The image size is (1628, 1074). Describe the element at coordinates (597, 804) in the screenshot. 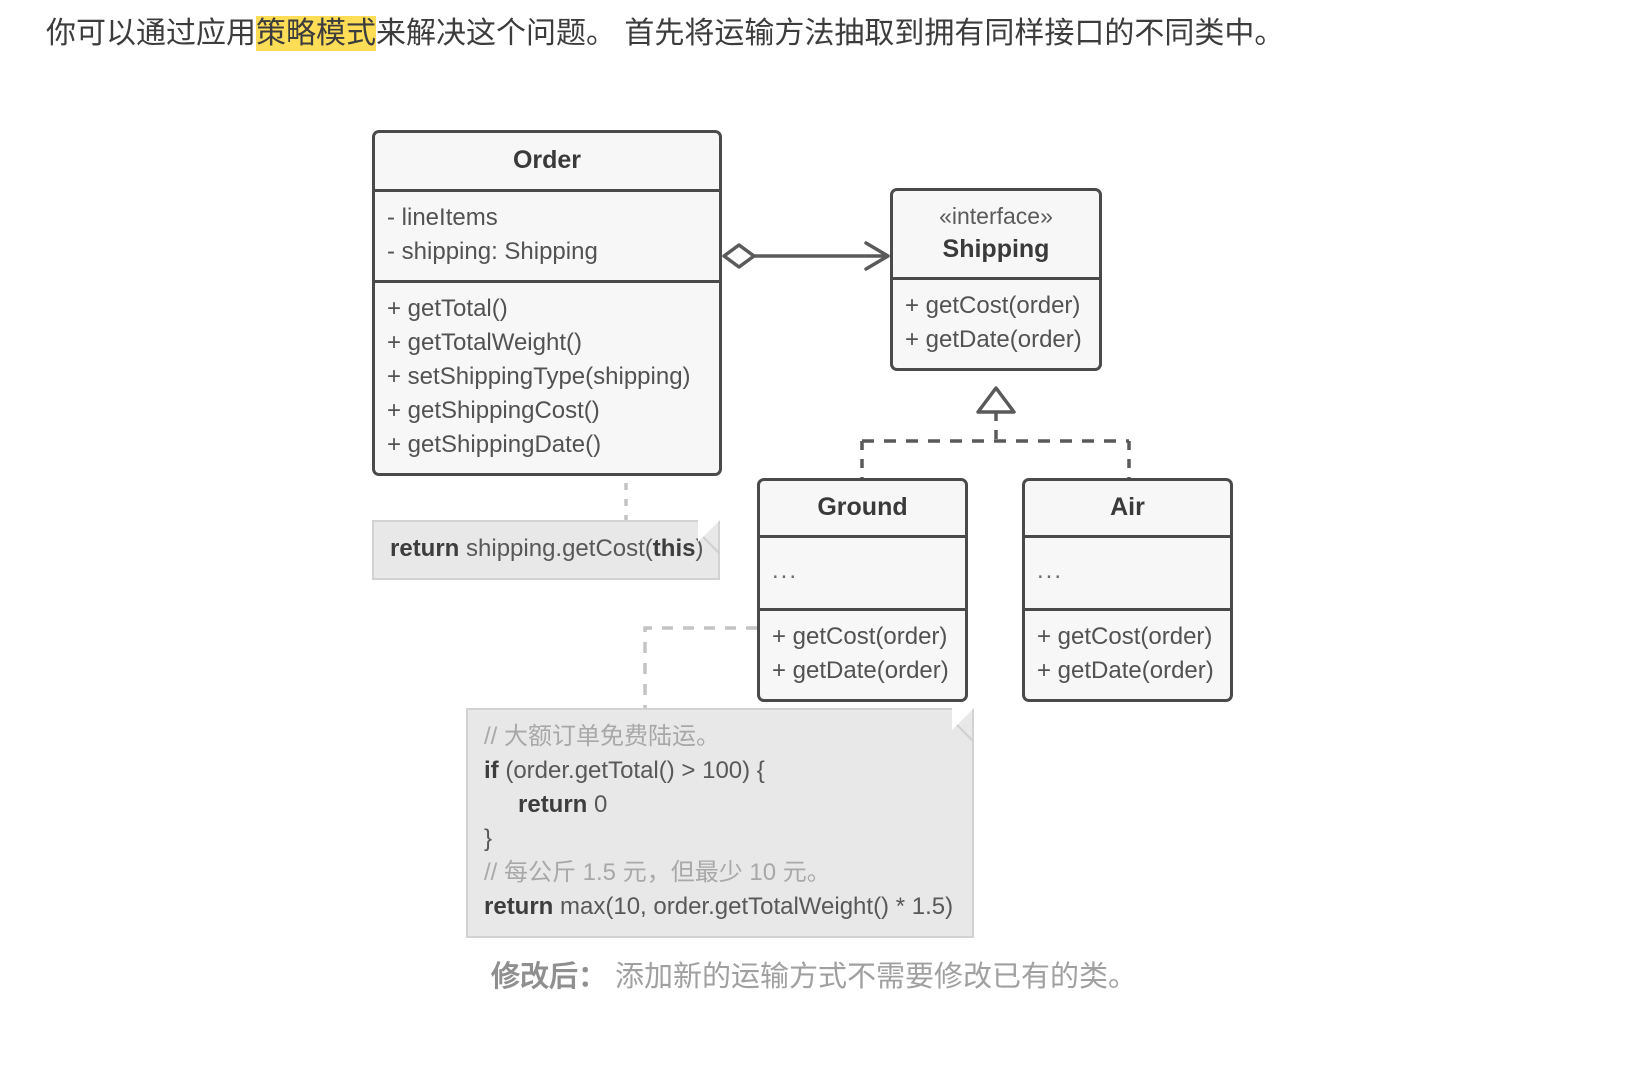

I see `note-ground-return-zero: 0` at that location.